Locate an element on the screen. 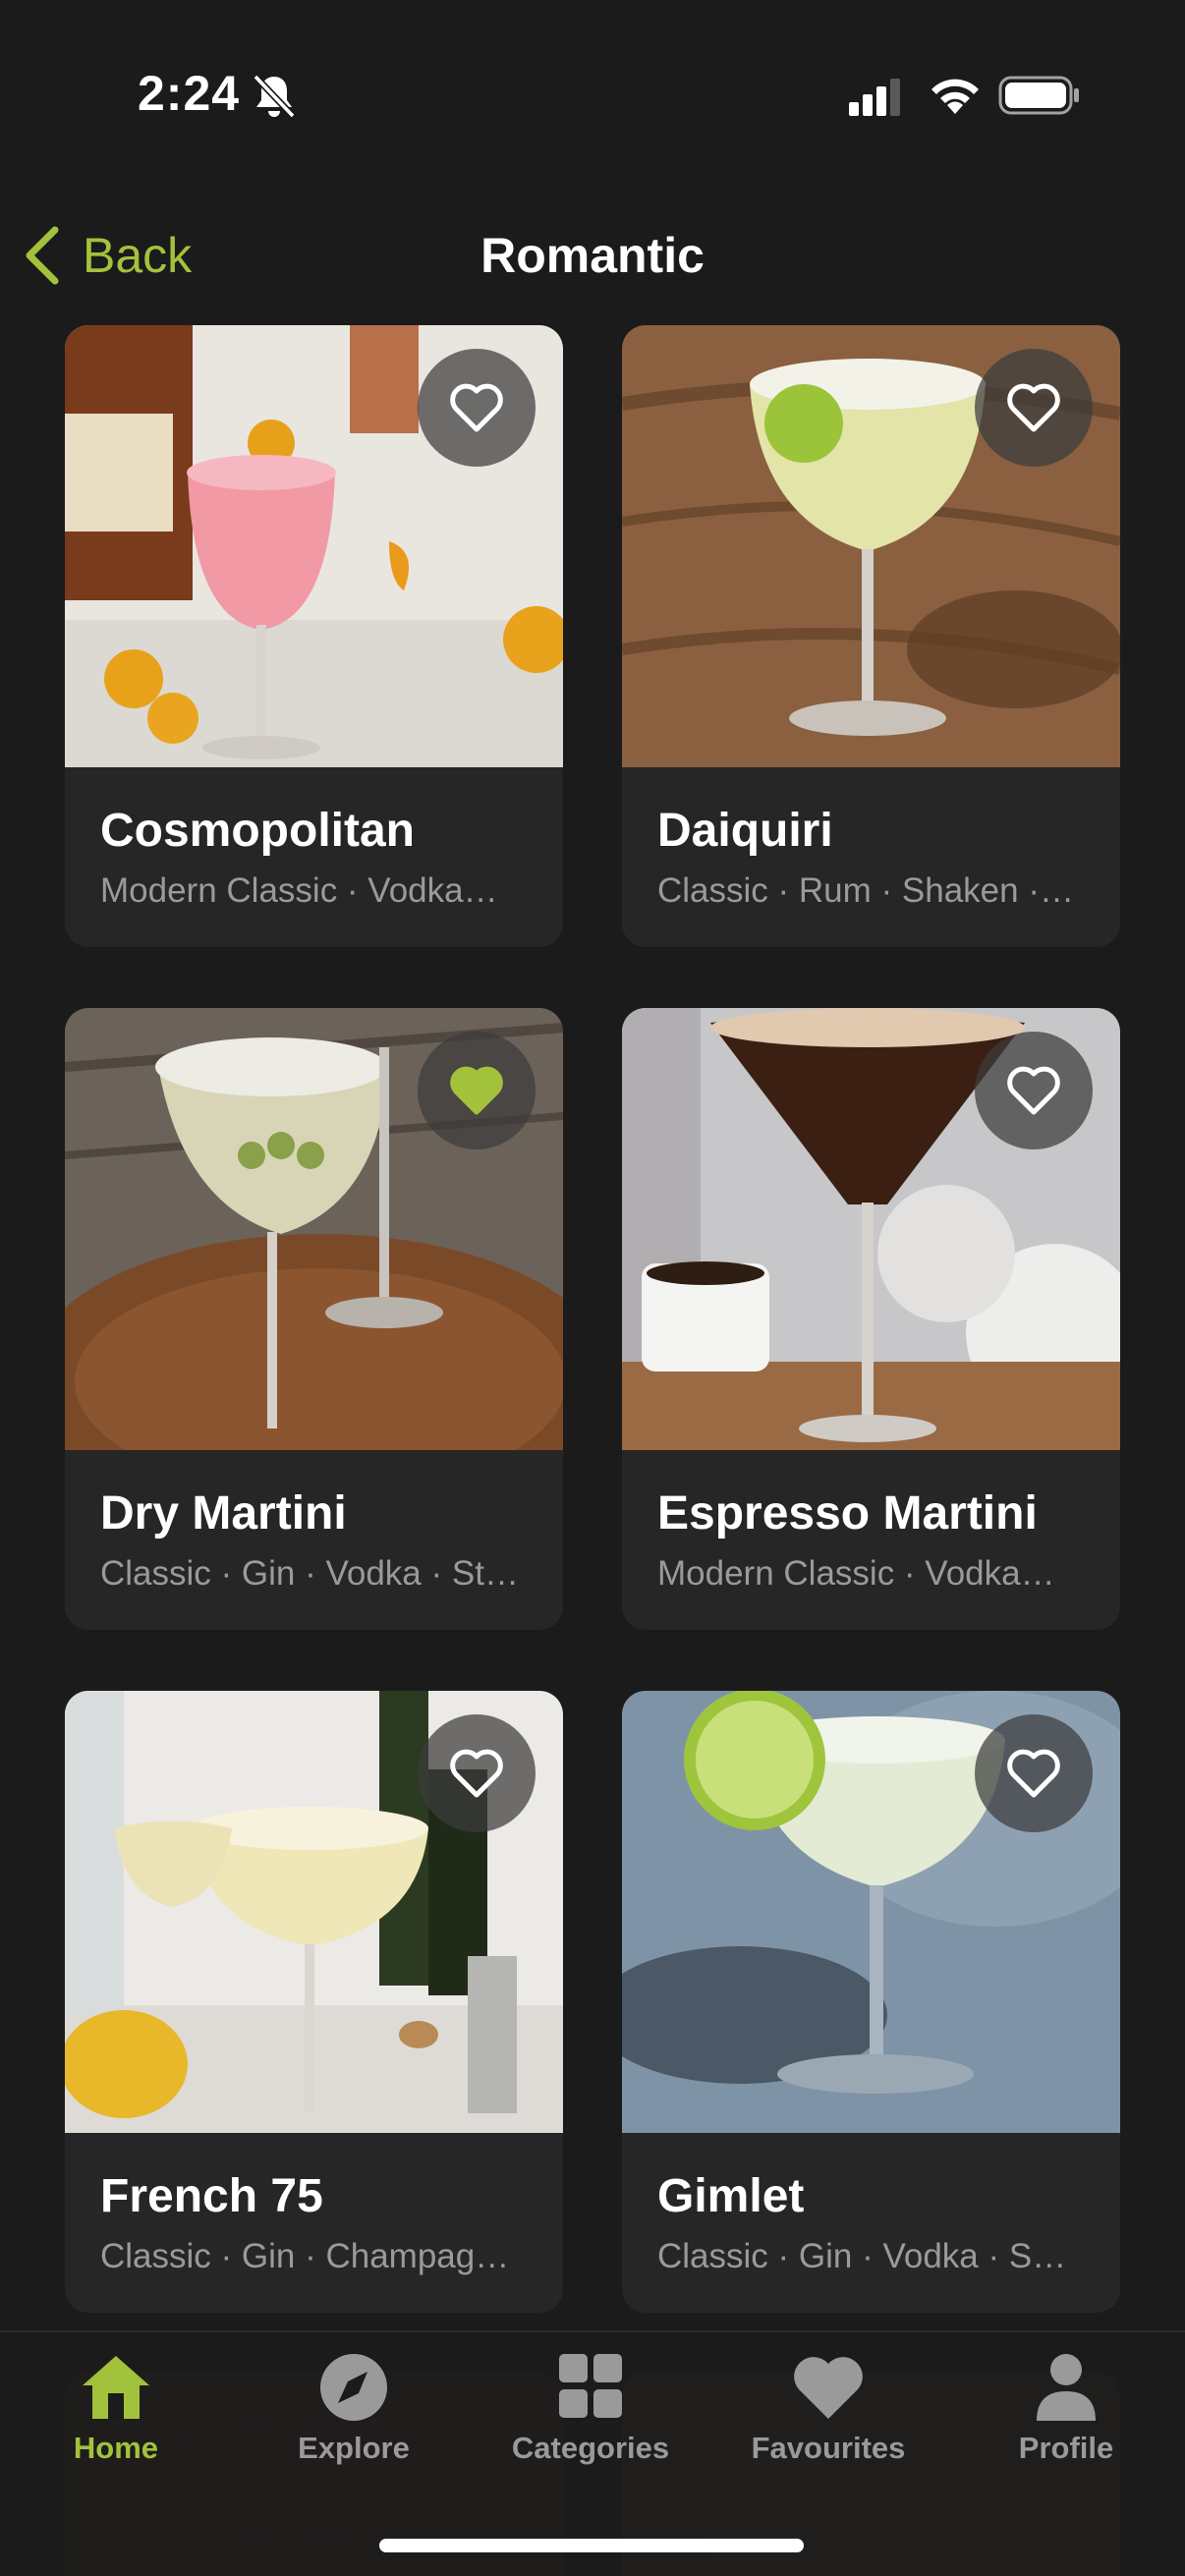 The width and height of the screenshot is (1185, 2576). person-icon is located at coordinates (1067, 2387).